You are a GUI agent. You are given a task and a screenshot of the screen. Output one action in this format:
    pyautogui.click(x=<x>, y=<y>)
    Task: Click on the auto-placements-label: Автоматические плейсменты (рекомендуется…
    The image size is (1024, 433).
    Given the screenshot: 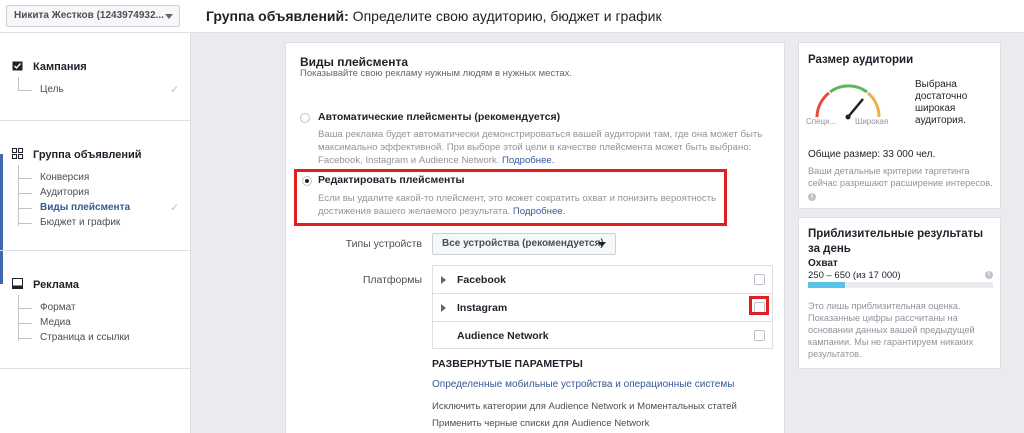 What is the action you would take?
    pyautogui.click(x=439, y=117)
    